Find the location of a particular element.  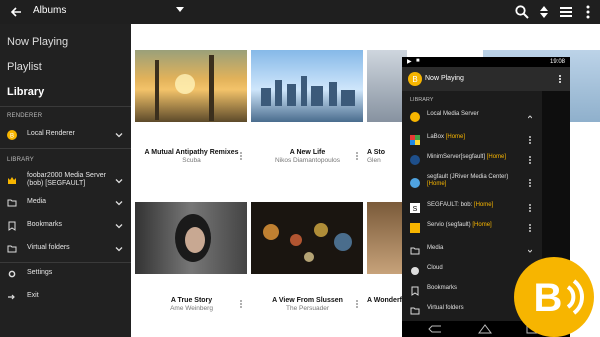

app-bar: Albums is located at coordinates (300, 12).